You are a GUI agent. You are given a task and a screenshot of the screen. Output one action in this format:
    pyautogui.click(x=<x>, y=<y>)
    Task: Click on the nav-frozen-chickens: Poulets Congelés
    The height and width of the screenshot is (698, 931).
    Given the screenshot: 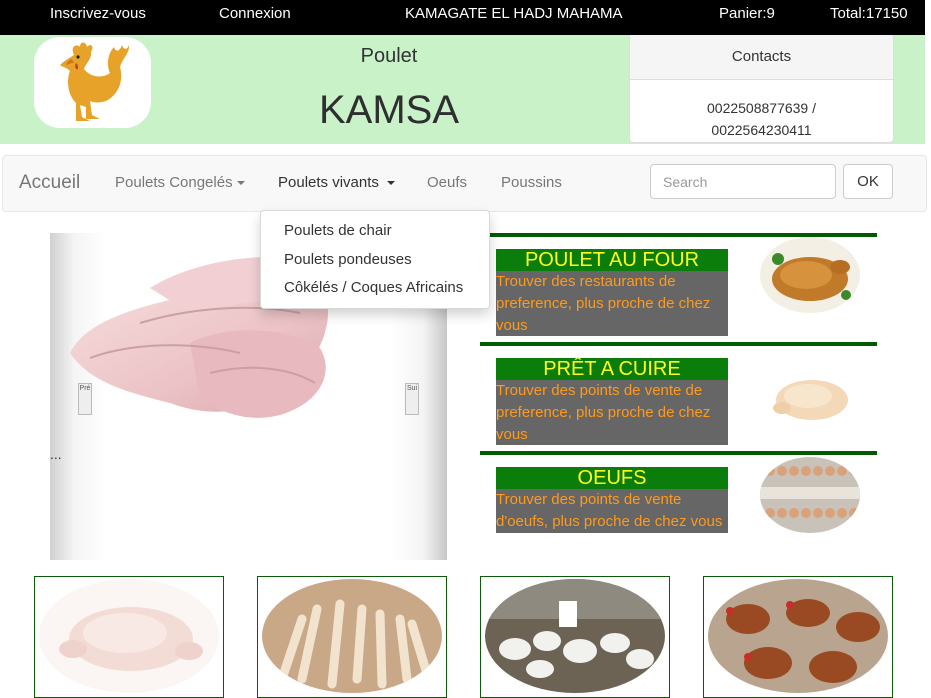 What is the action you would take?
    pyautogui.click(x=180, y=182)
    